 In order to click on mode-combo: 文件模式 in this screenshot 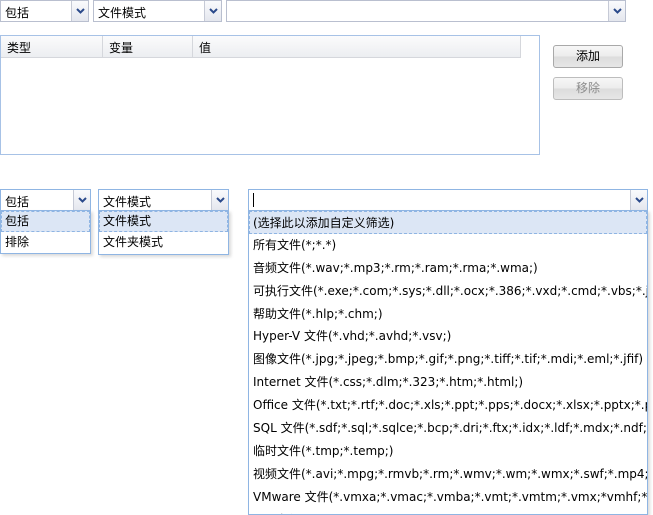, I will do `click(157, 11)`.